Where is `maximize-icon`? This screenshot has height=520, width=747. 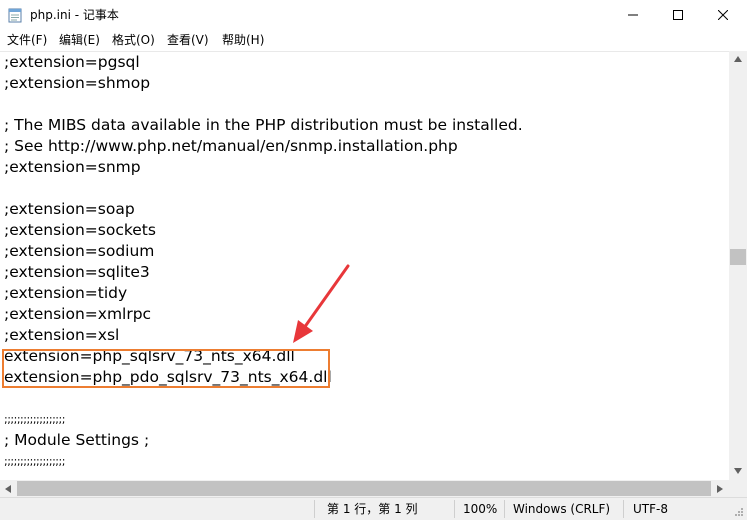 maximize-icon is located at coordinates (678, 15).